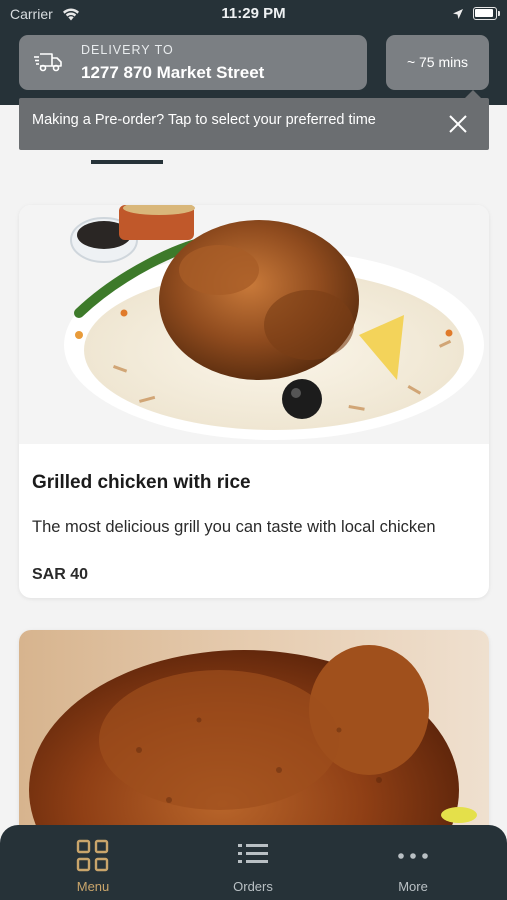 The image size is (507, 900). Describe the element at coordinates (253, 853) in the screenshot. I see `list-icon` at that location.